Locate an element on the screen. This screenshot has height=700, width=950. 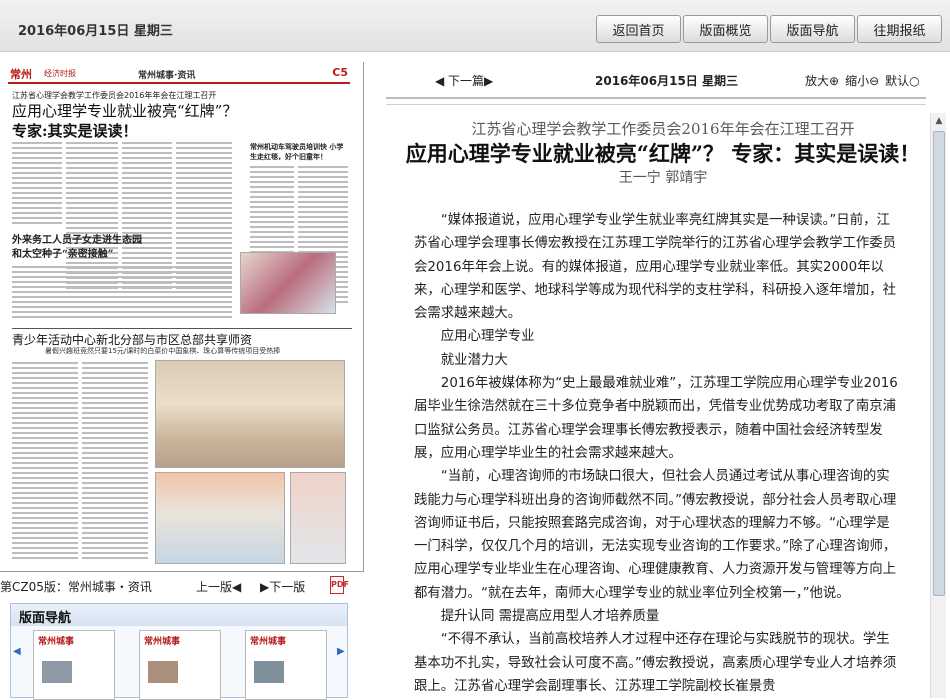
article-kicker: 江苏省心理学会教学工作委员会2016年年会在江理工召开 is located at coordinates (663, 129).